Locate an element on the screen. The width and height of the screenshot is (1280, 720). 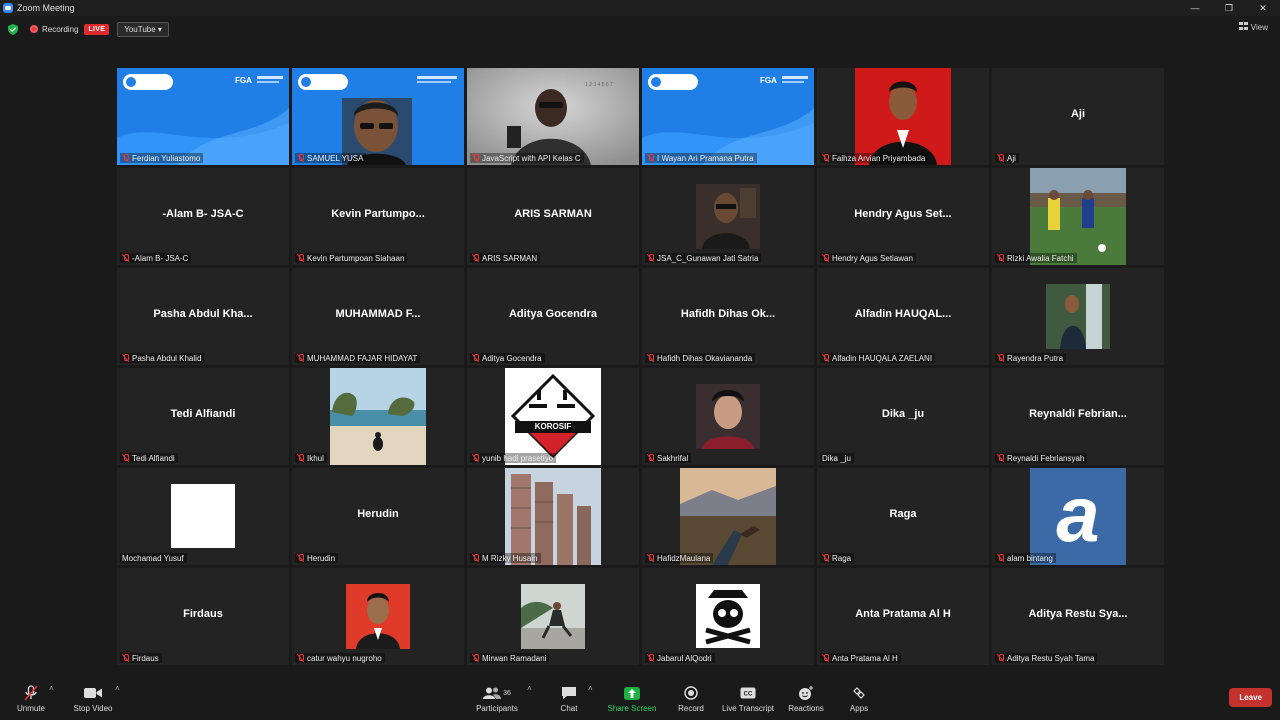
participant-name: Aditya Gocendra is located at coordinates (512, 358).